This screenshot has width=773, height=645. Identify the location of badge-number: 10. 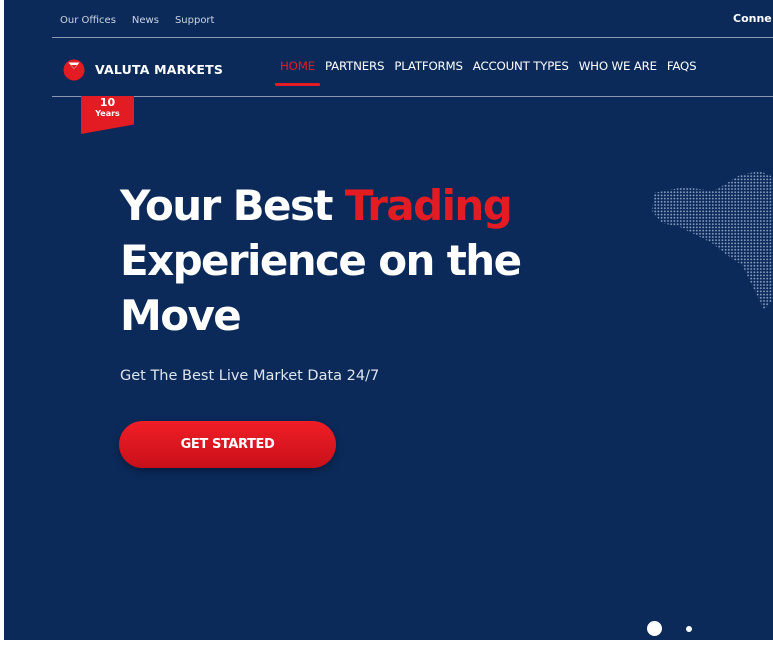
(107, 102).